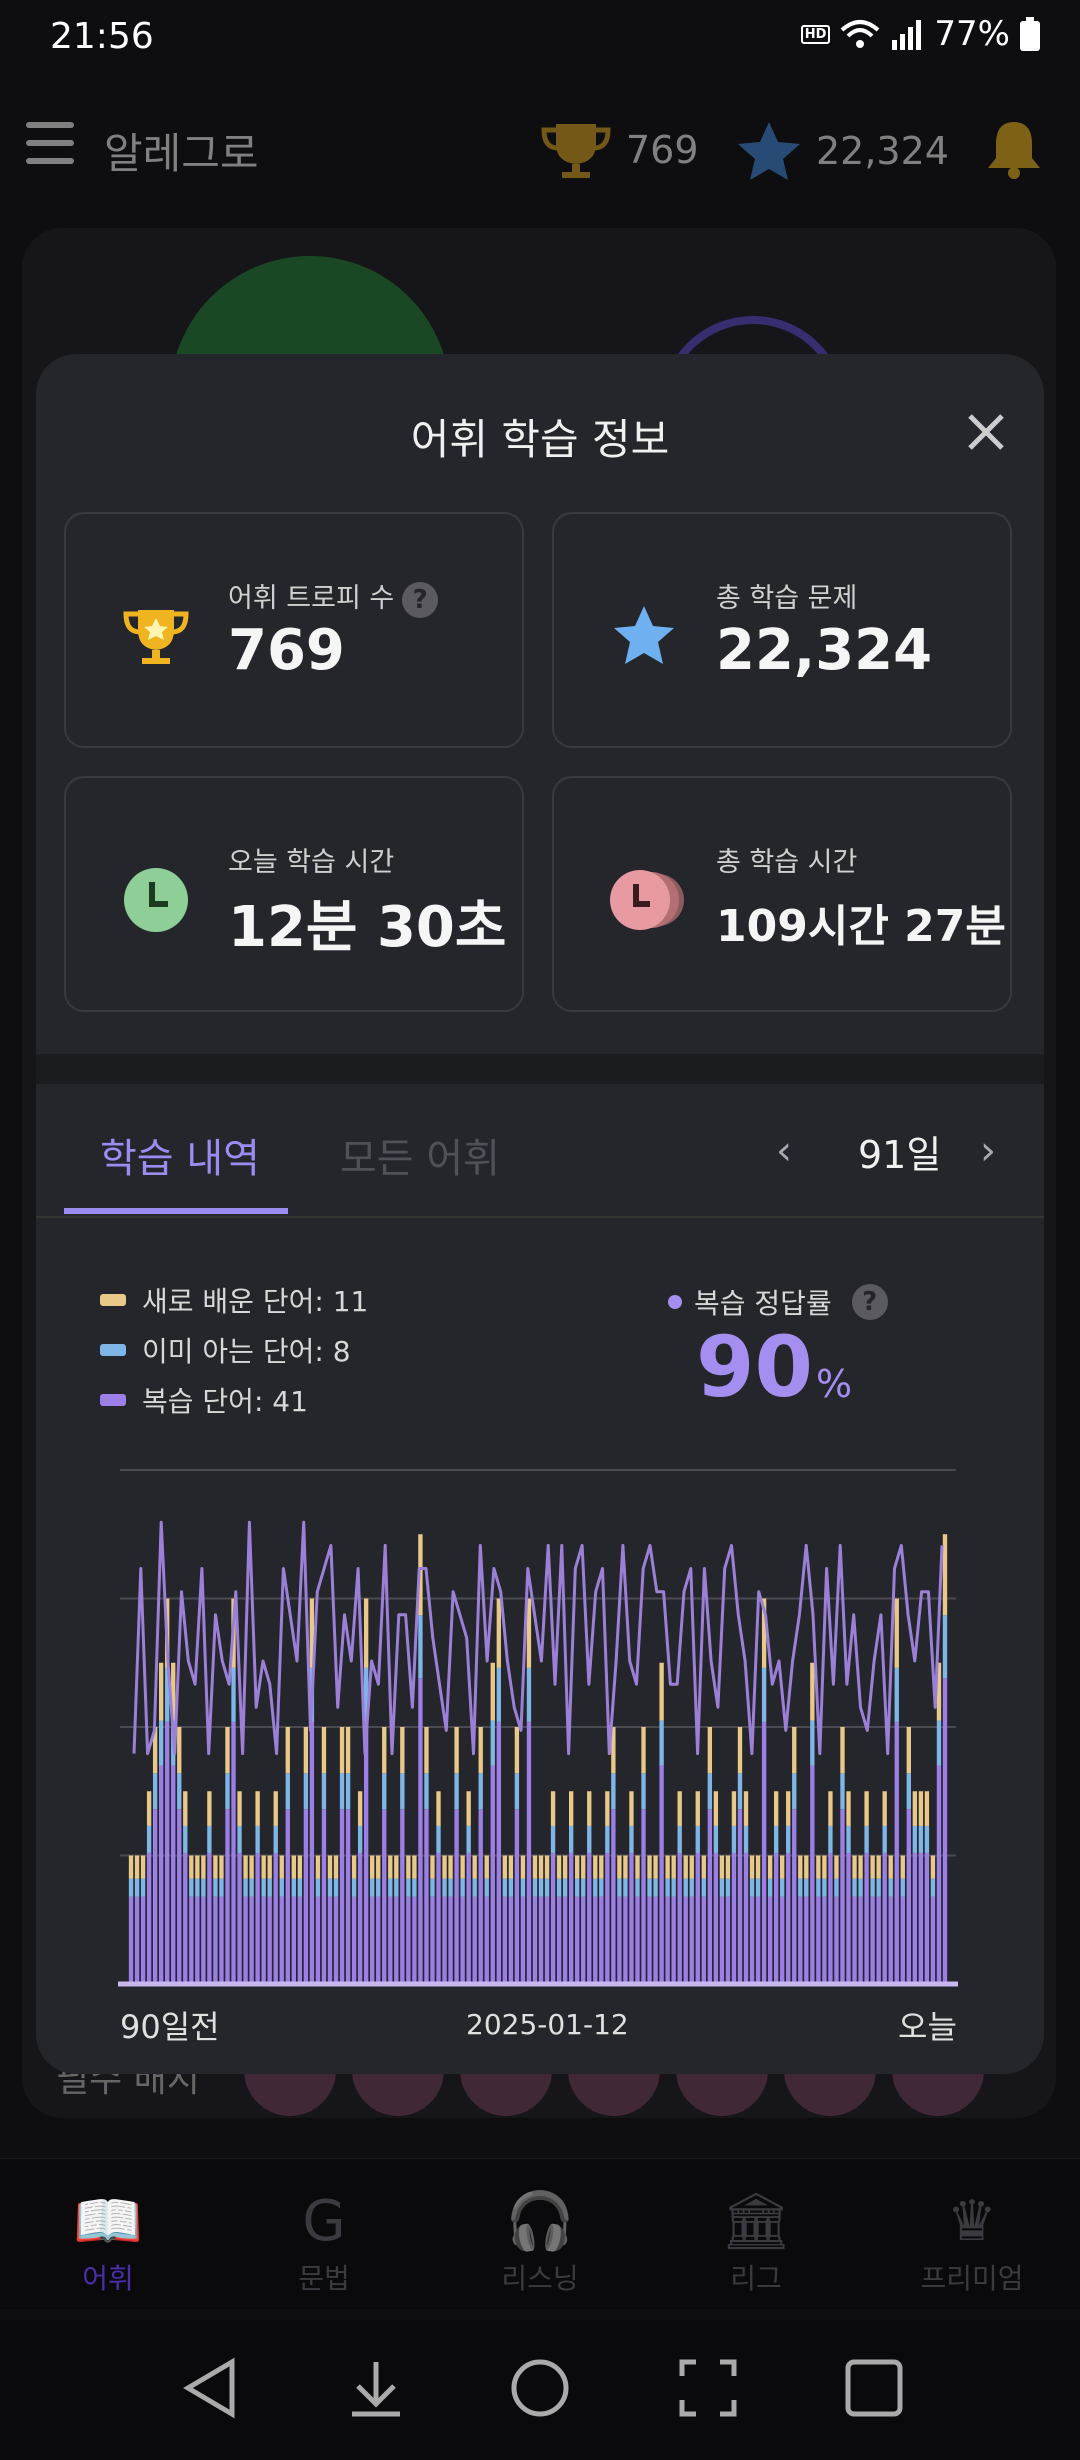 The image size is (1080, 2460). What do you see at coordinates (538, 1638) in the screenshot?
I see `accuracy-line` at bounding box center [538, 1638].